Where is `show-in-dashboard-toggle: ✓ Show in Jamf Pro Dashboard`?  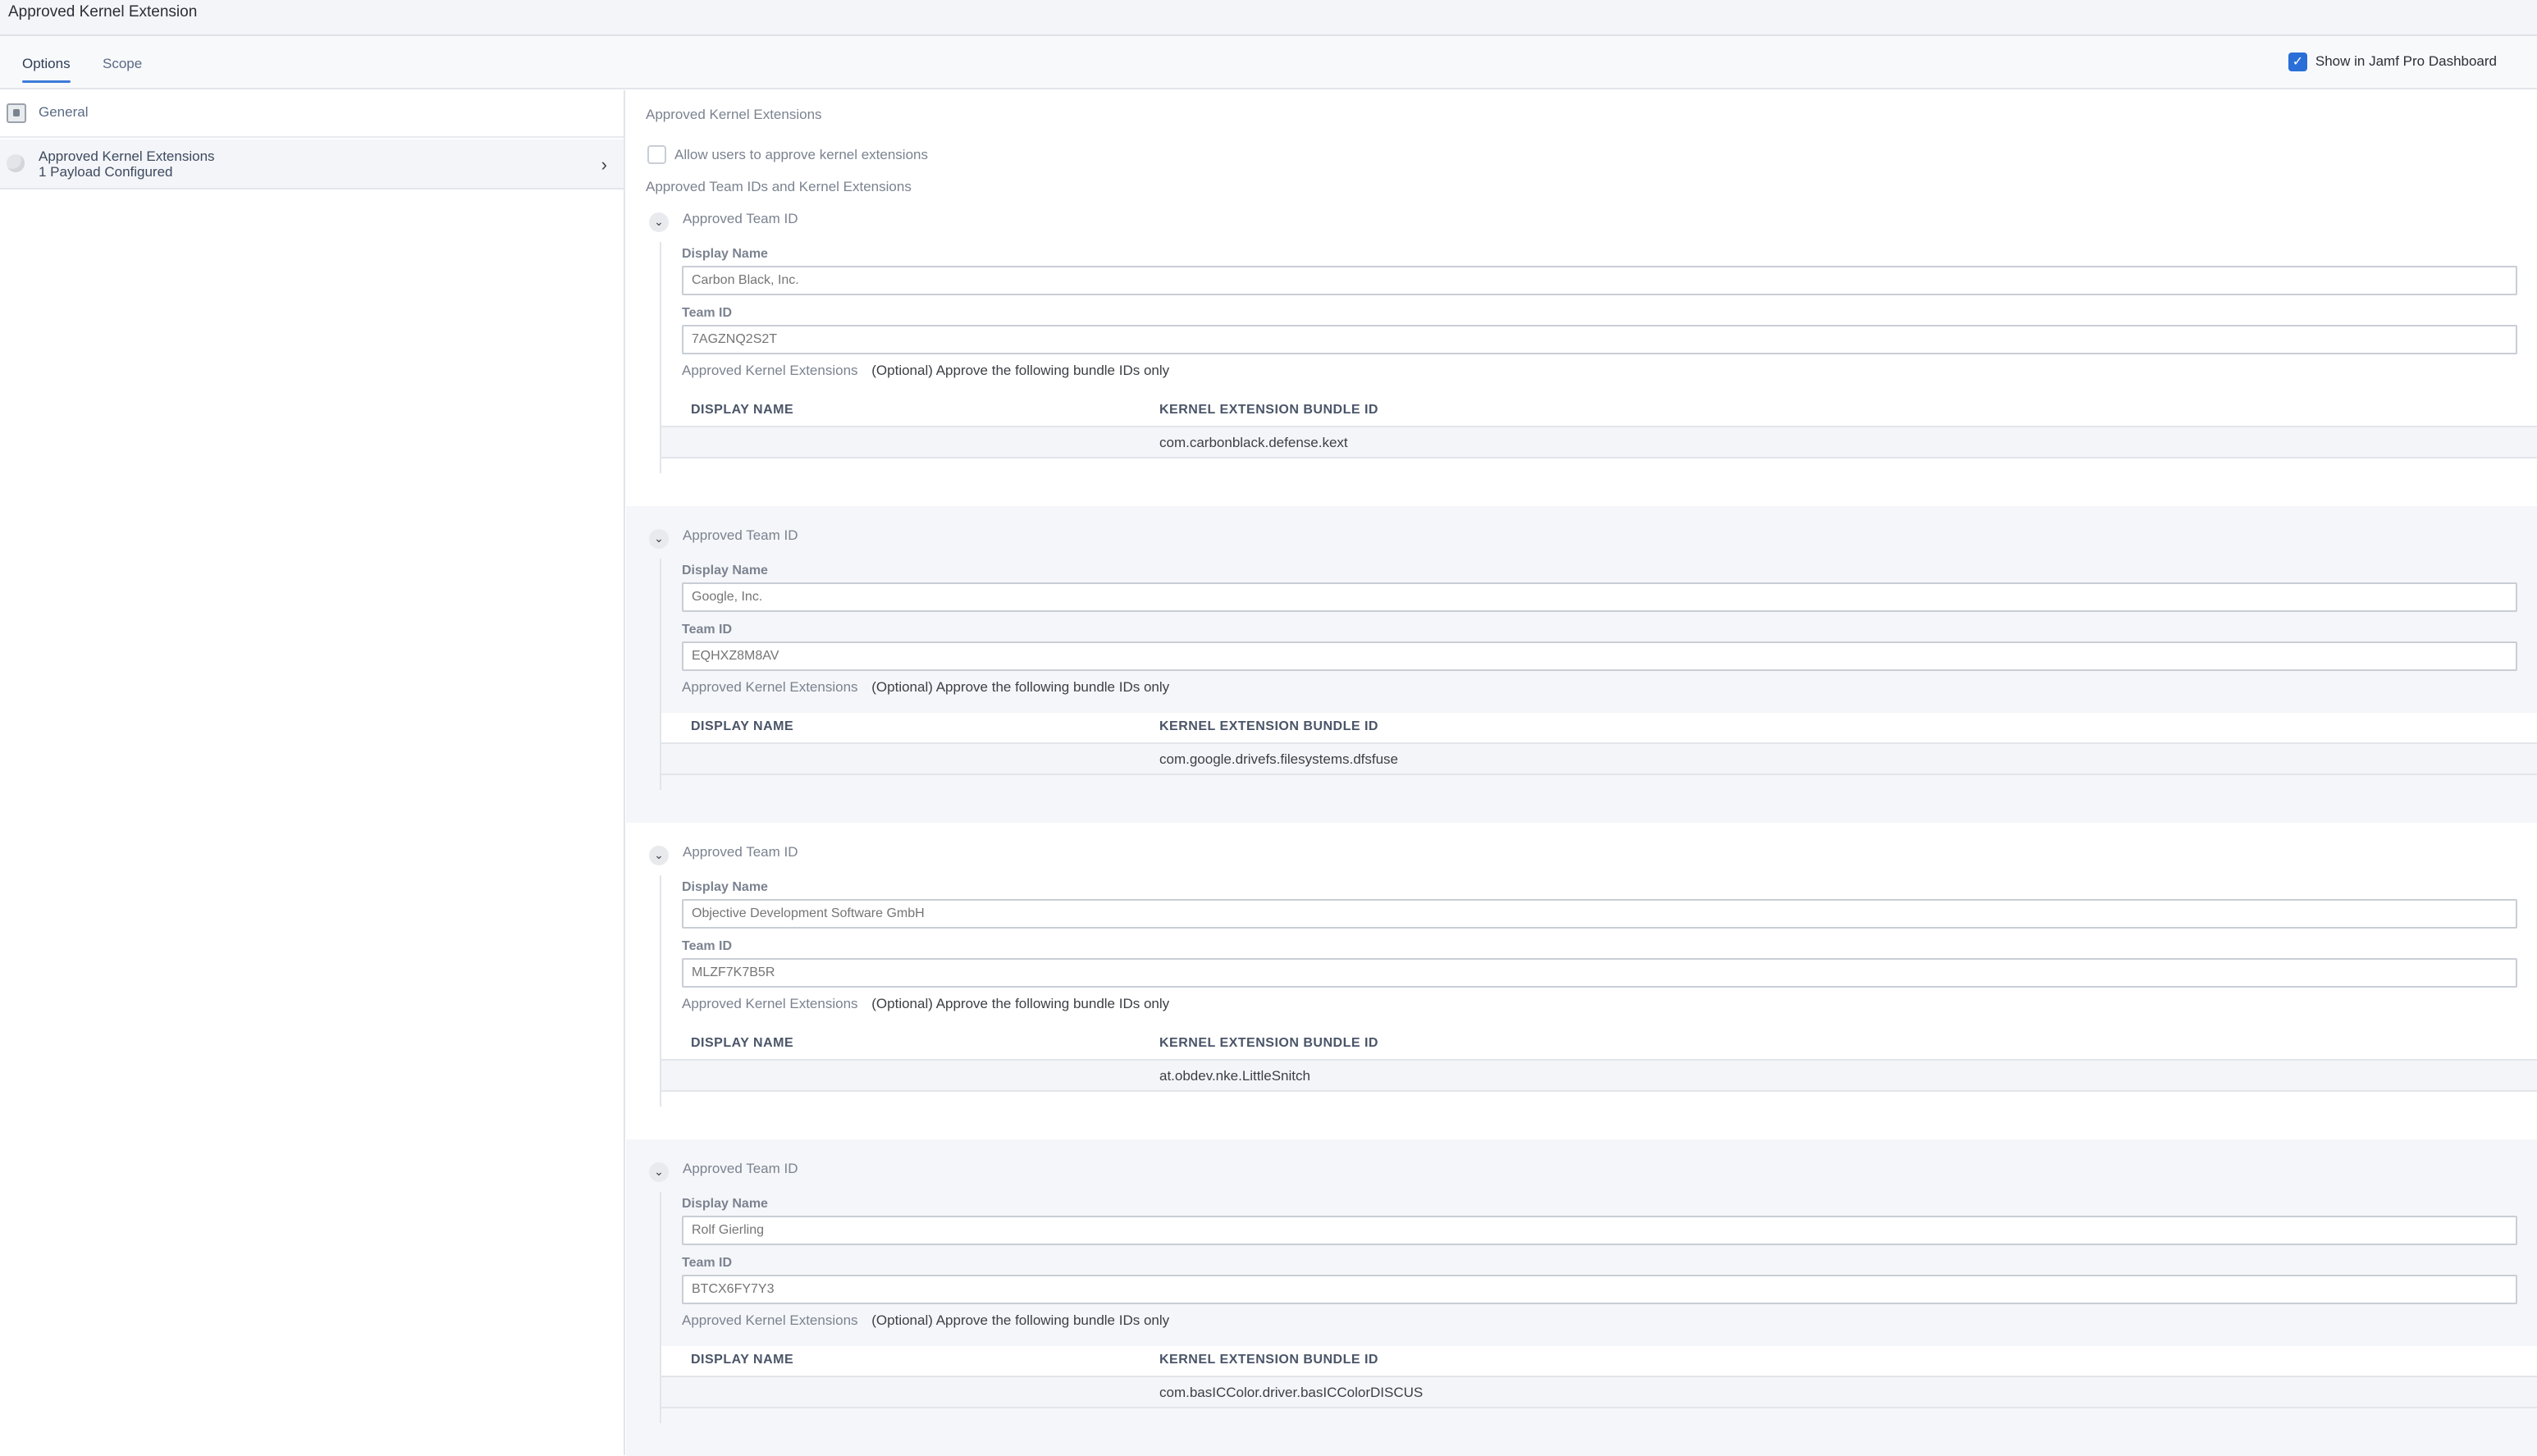
show-in-dashboard-toggle: ✓ Show in Jamf Pro Dashboard is located at coordinates (2393, 62).